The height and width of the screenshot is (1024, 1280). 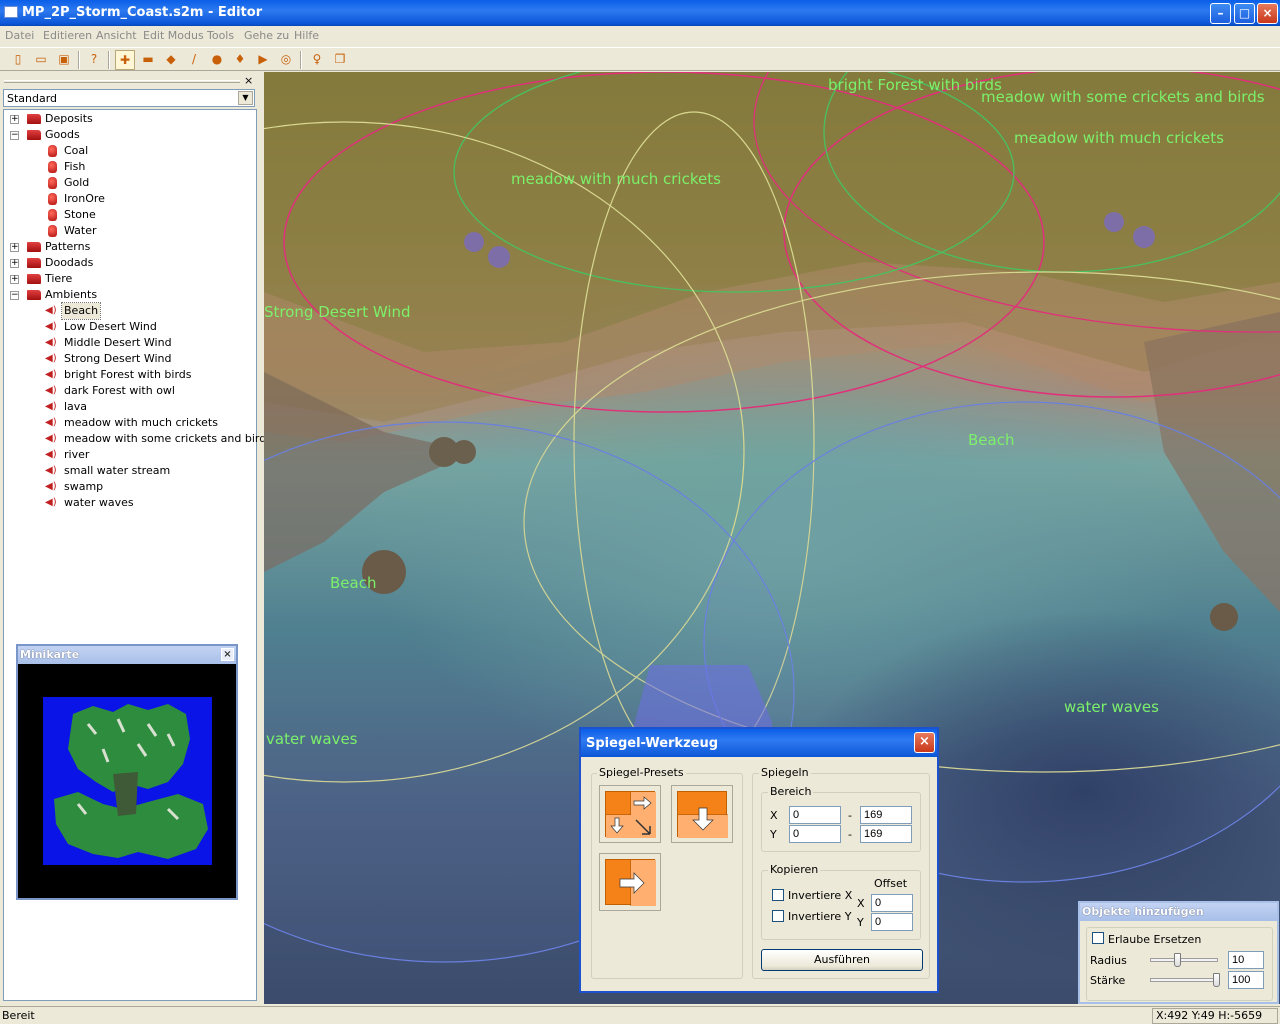 What do you see at coordinates (1246, 980) in the screenshot?
I see `strength-input` at bounding box center [1246, 980].